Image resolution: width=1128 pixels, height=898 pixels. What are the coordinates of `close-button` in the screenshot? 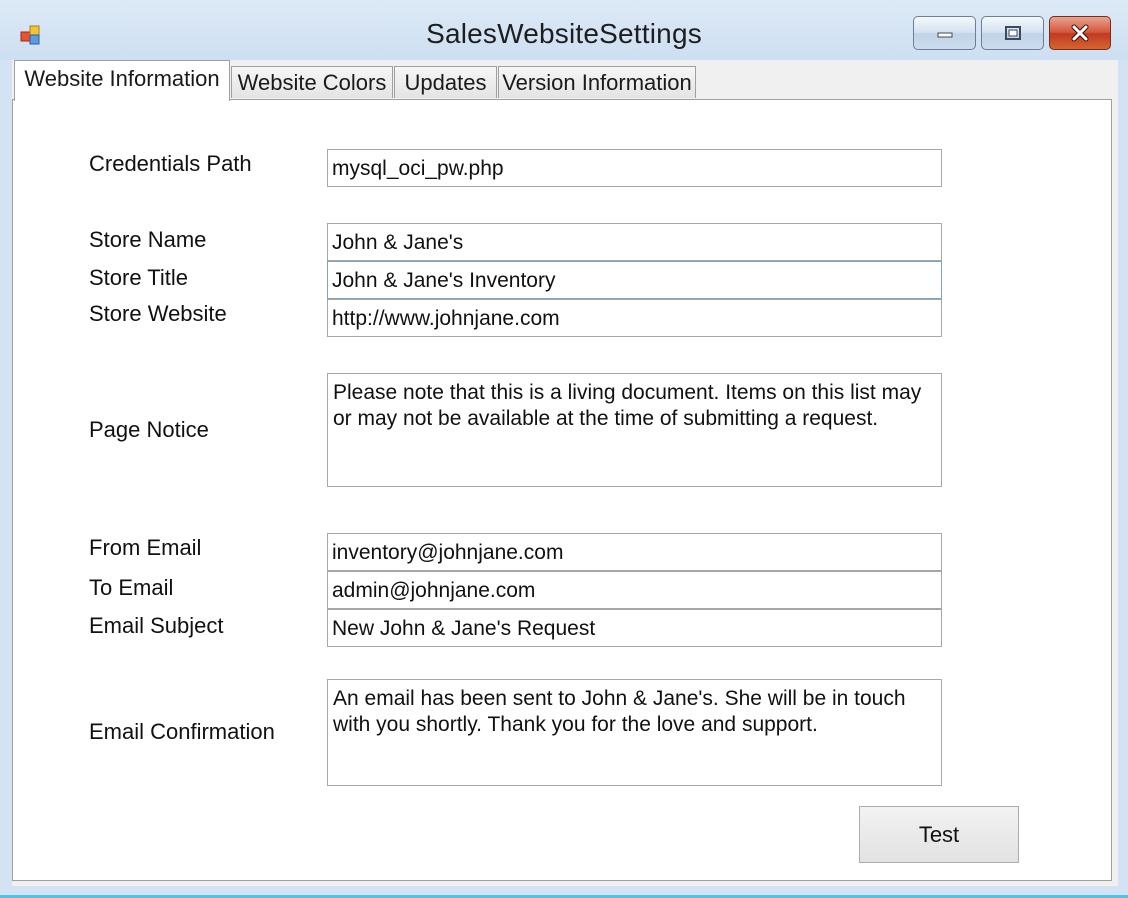 It's located at (1080, 33).